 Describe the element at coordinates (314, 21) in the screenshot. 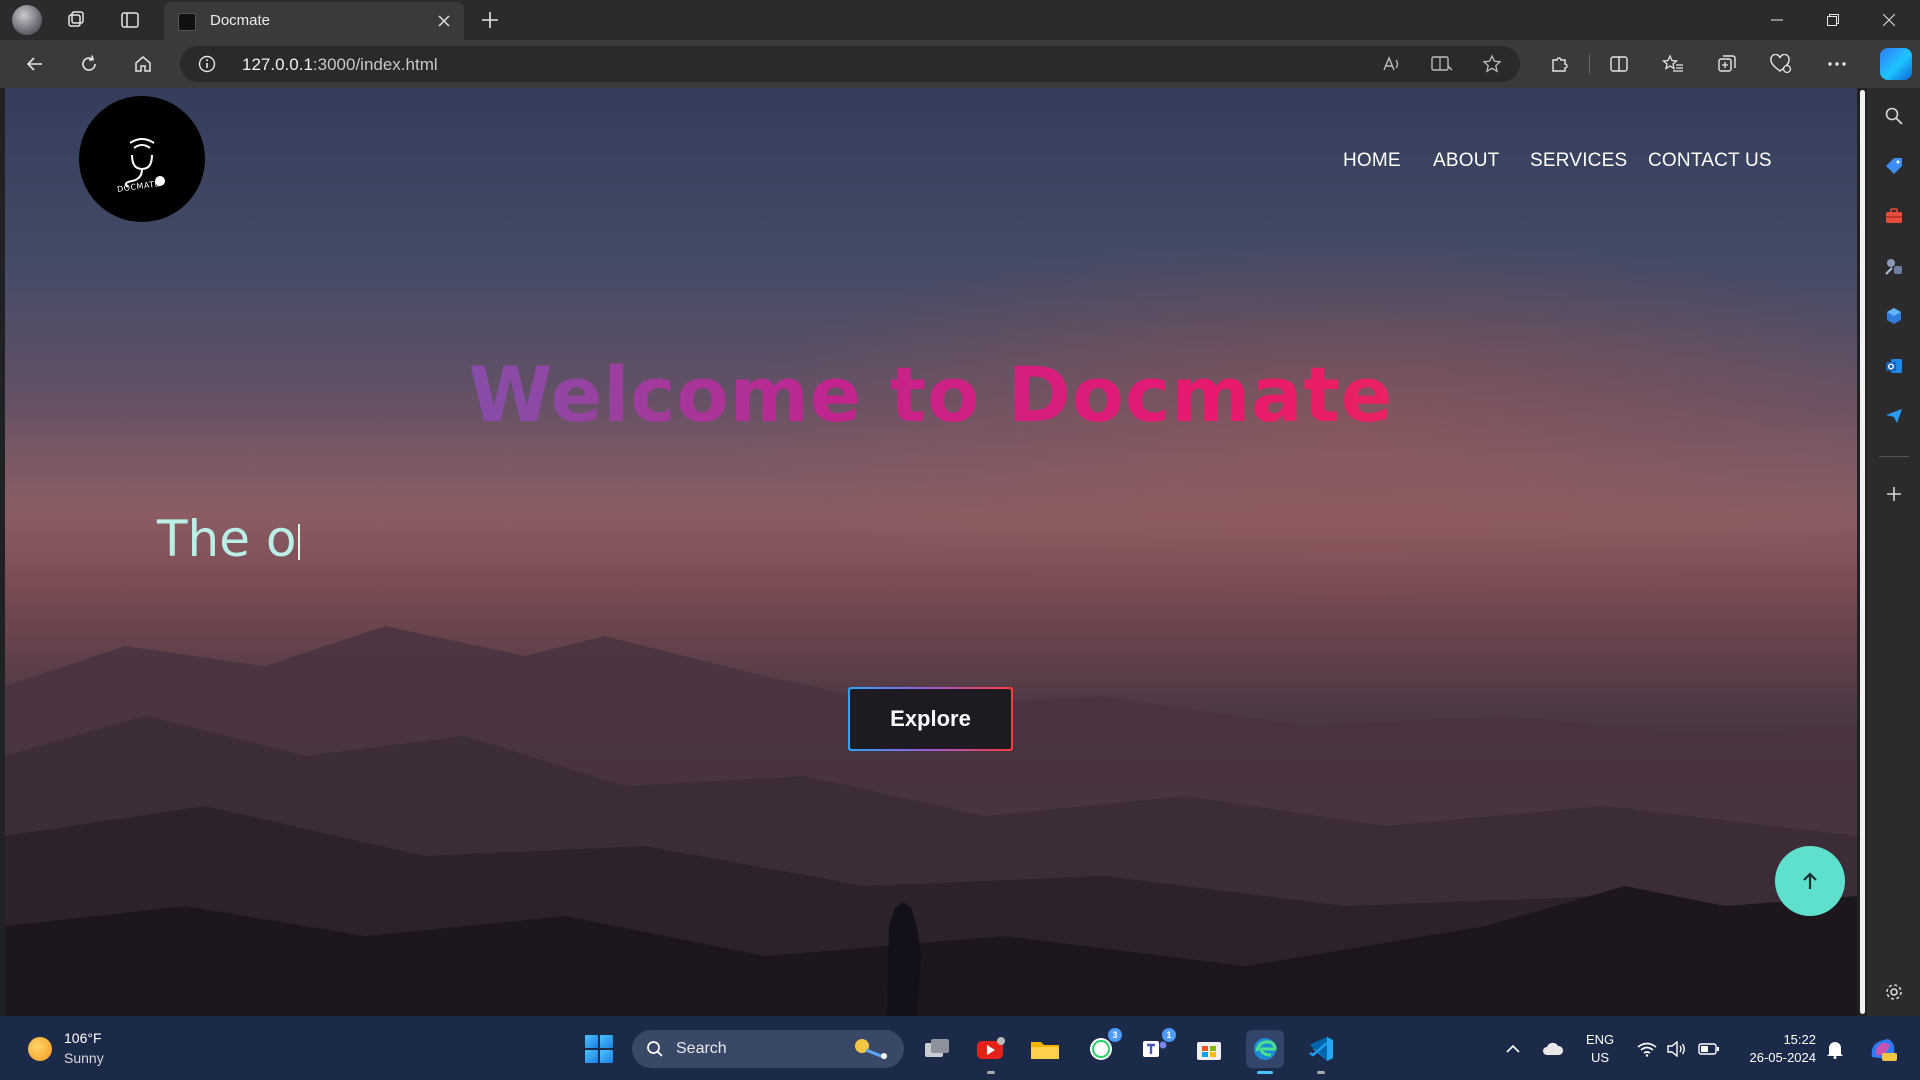

I see `tab-docmate: Docmate` at that location.